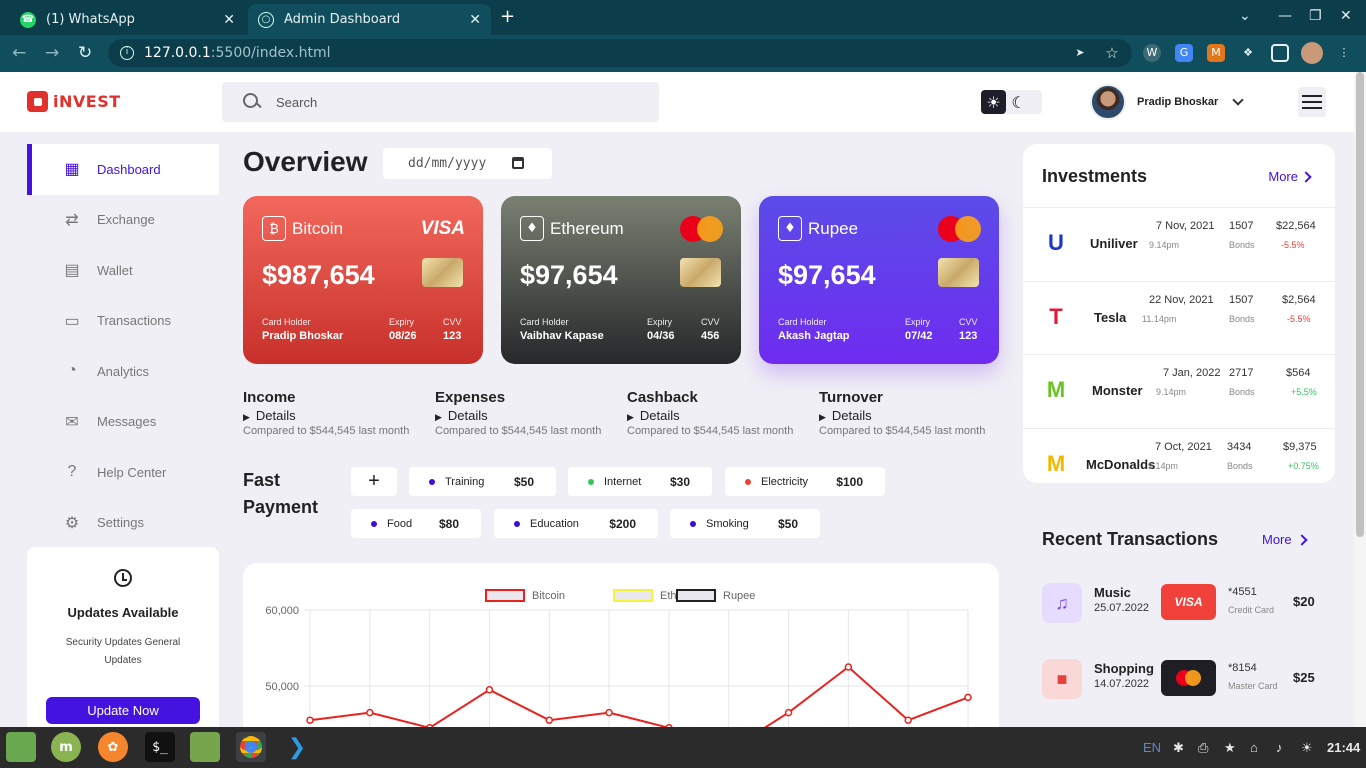  I want to click on update-now-button: Update Now, so click(123, 710).